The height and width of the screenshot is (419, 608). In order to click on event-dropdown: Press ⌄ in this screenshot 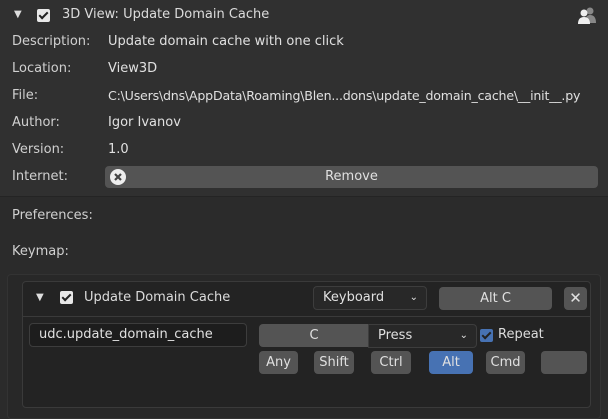, I will do `click(422, 336)`.